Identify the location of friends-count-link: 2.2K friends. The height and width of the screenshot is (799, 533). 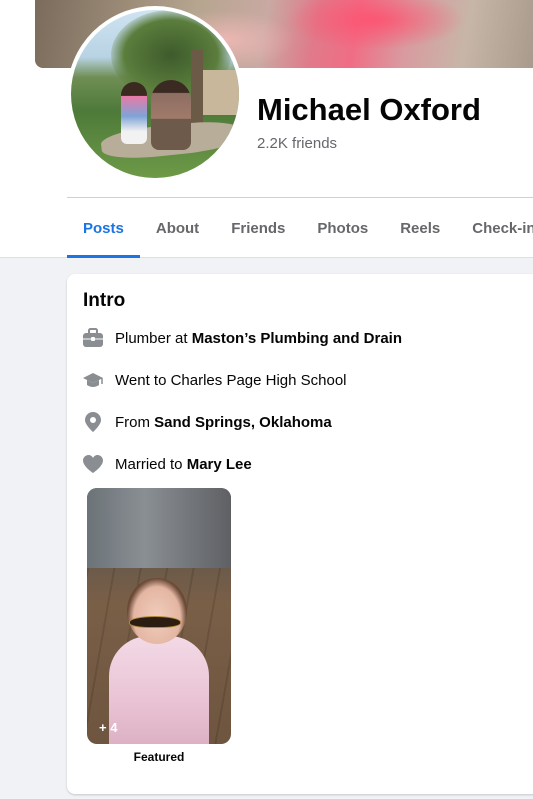
(297, 143).